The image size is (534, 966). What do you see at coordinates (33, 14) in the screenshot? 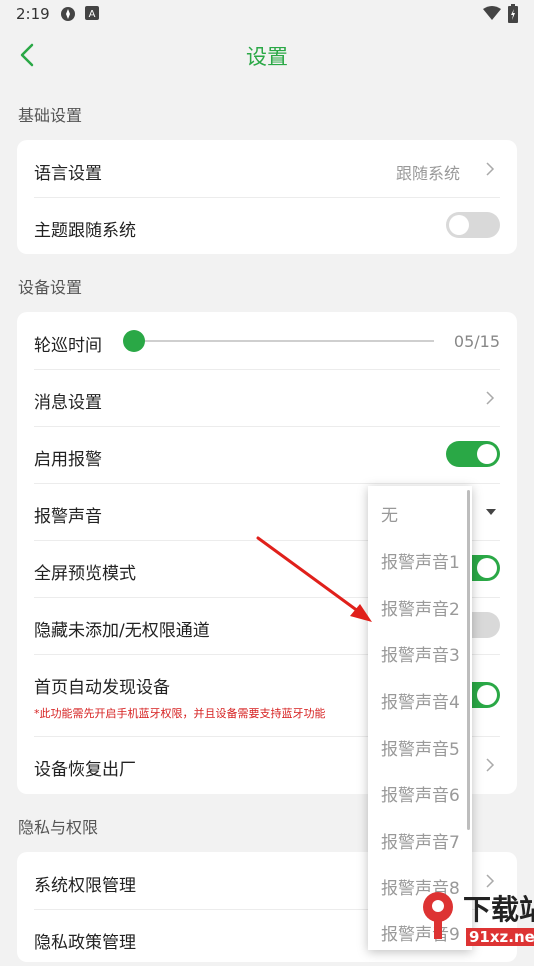
I see `status-time: 2:19` at bounding box center [33, 14].